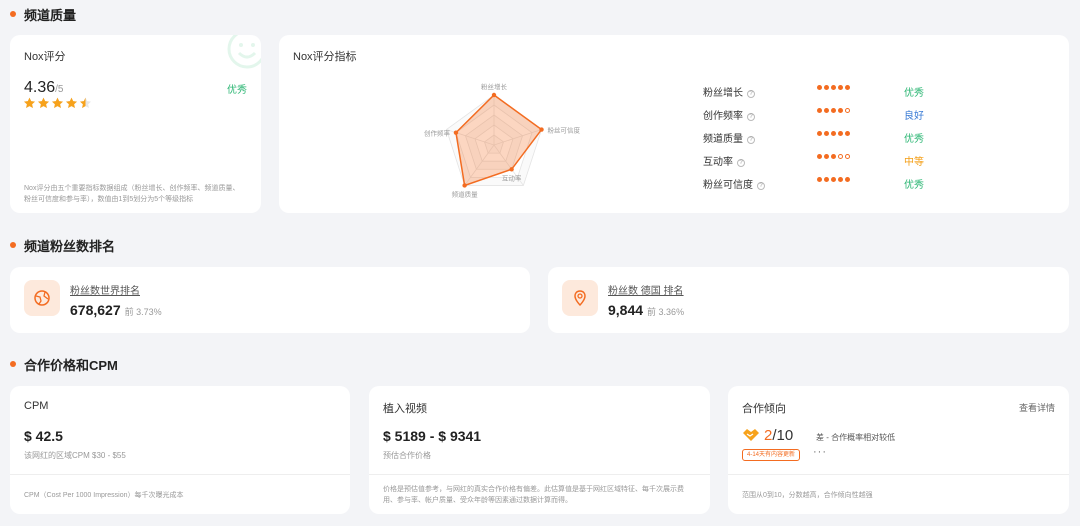 The width and height of the screenshot is (1080, 526). Describe the element at coordinates (432, 436) in the screenshot. I see `placement-value: $ 5189 - $ 9341` at that location.